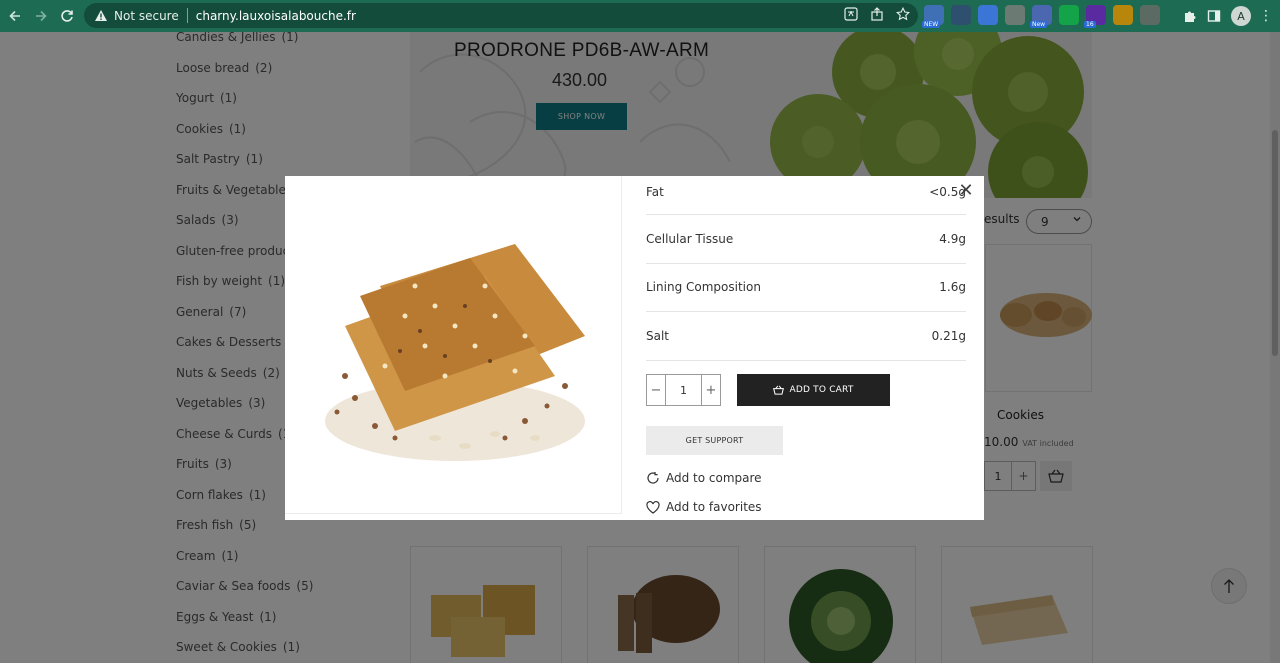 The width and height of the screenshot is (1280, 663). Describe the element at coordinates (821, 390) in the screenshot. I see `add-to-cart-label: ADD TO CART` at that location.